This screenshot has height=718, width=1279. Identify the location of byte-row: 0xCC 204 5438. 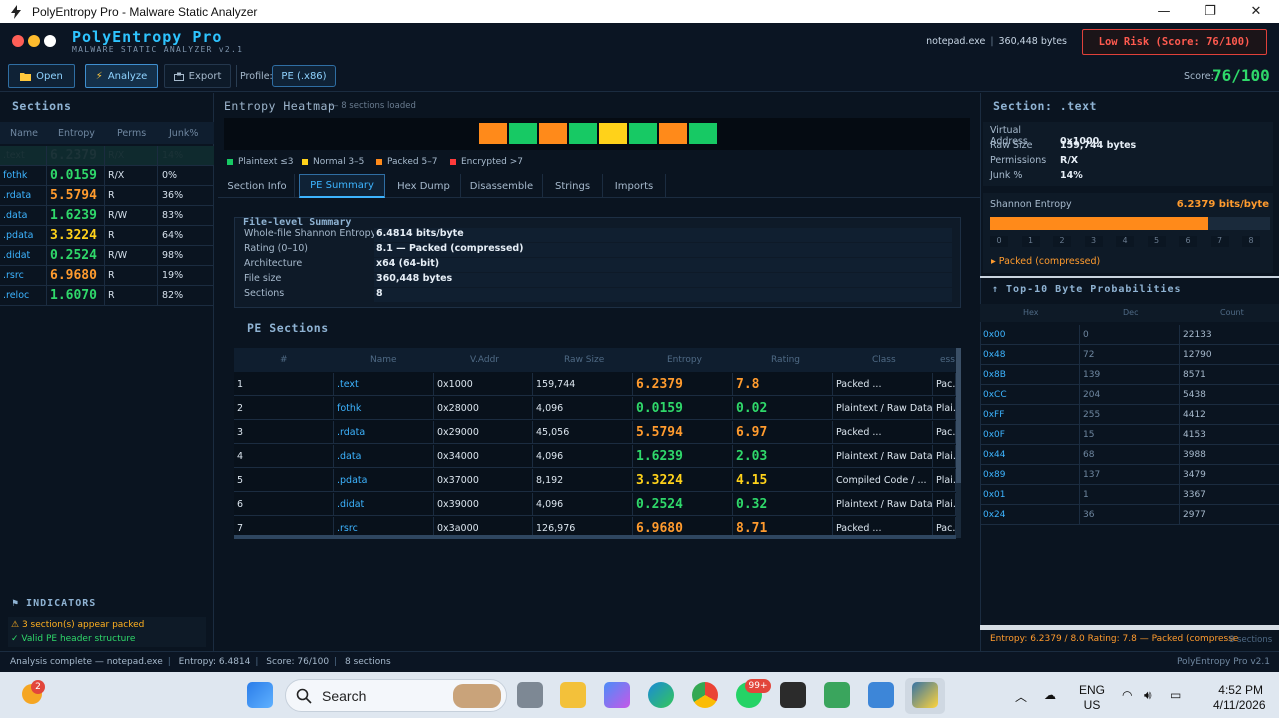
(1129, 395).